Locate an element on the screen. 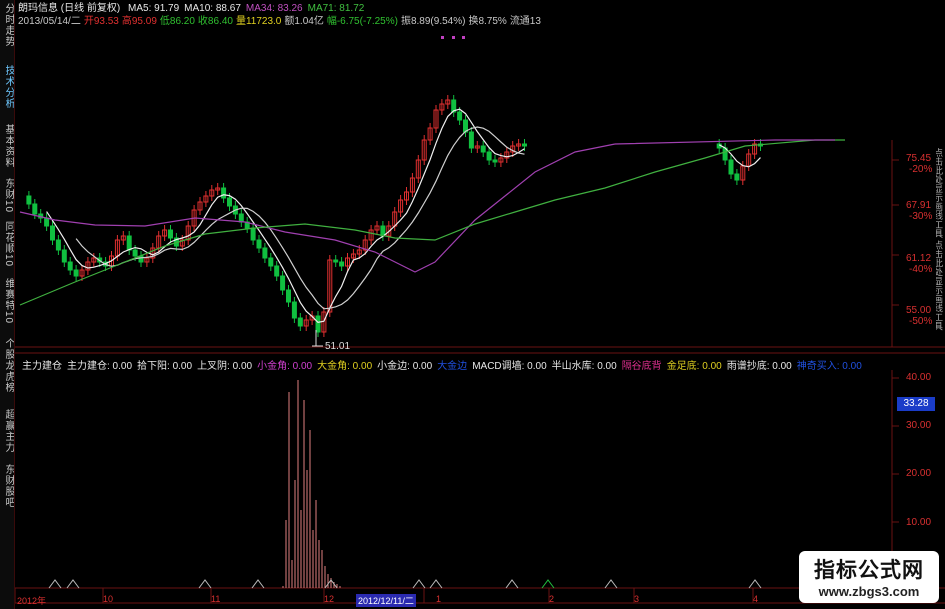 This screenshot has height=609, width=945. date-label-2: 11 is located at coordinates (216, 599).